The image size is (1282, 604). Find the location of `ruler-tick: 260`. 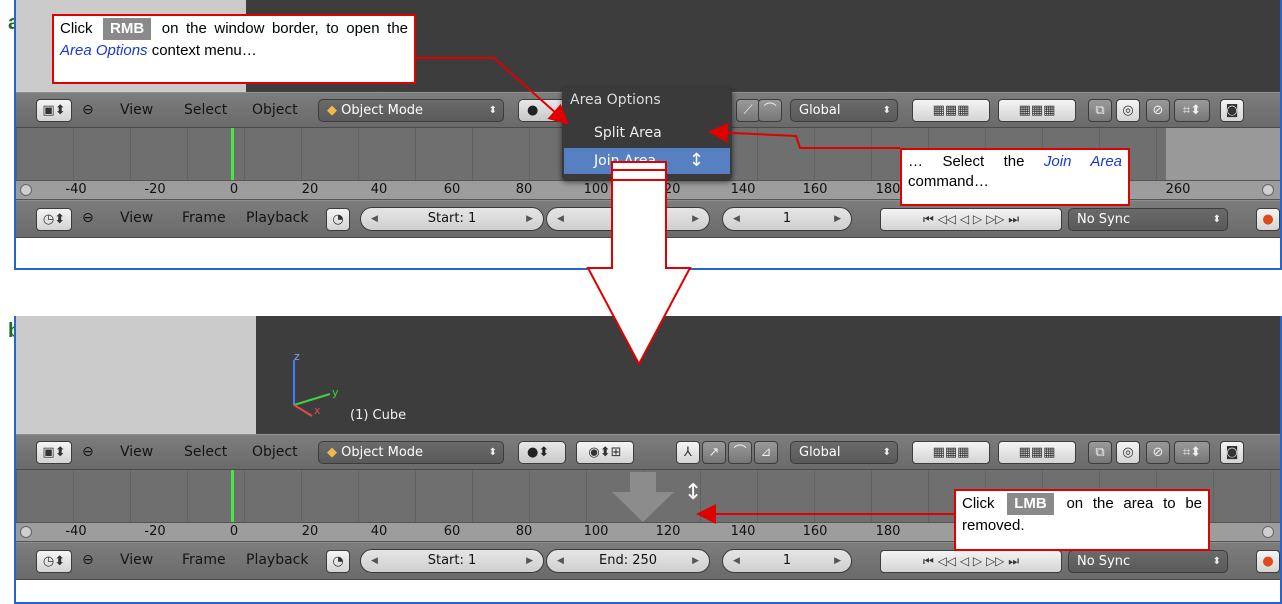

ruler-tick: 260 is located at coordinates (1178, 189).